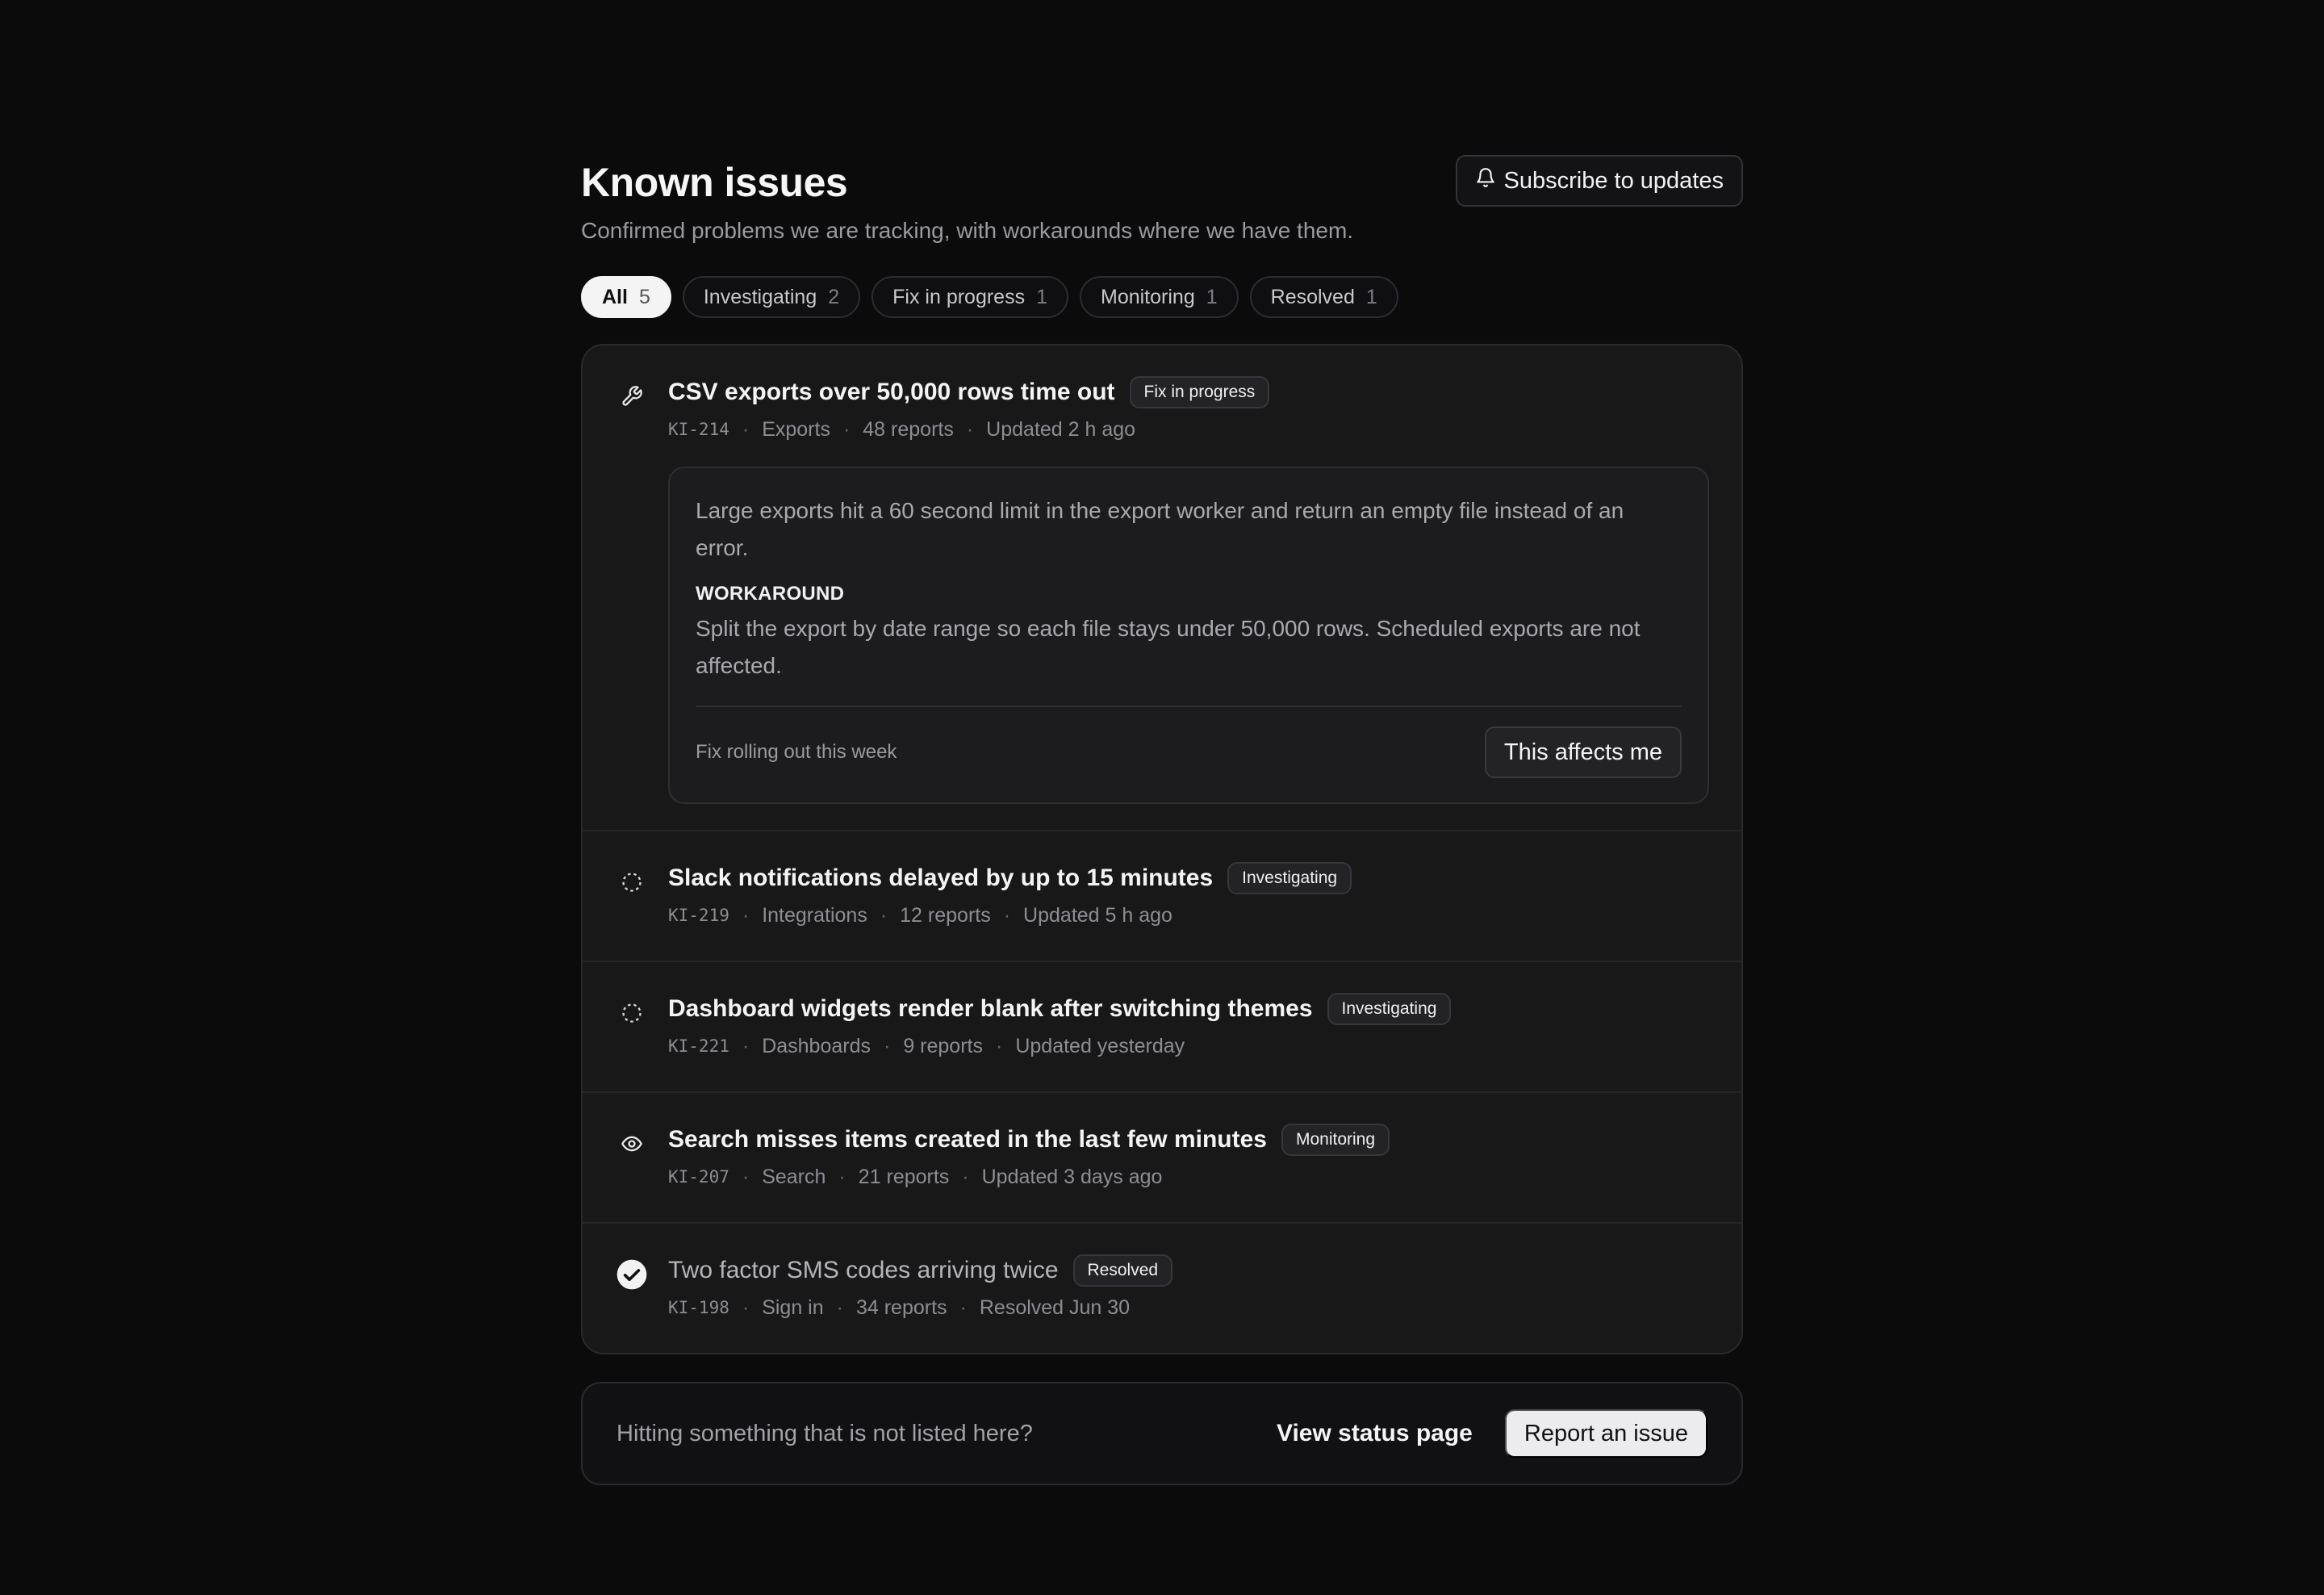  Describe the element at coordinates (1072, 1176) in the screenshot. I see `issue-updated: Updated 3 days ago` at that location.